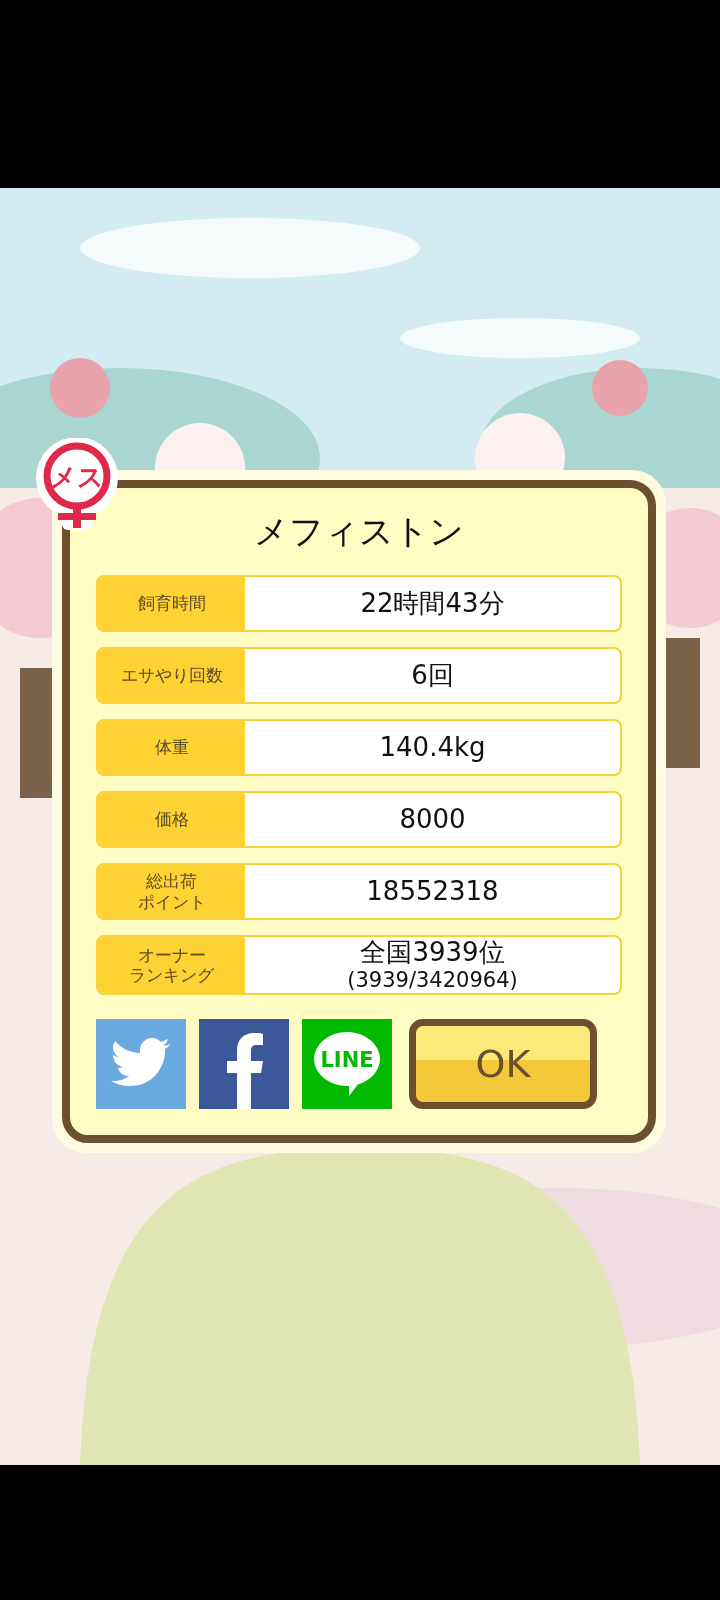  What do you see at coordinates (432, 891) in the screenshot?
I see `stat-value: 18552318` at bounding box center [432, 891].